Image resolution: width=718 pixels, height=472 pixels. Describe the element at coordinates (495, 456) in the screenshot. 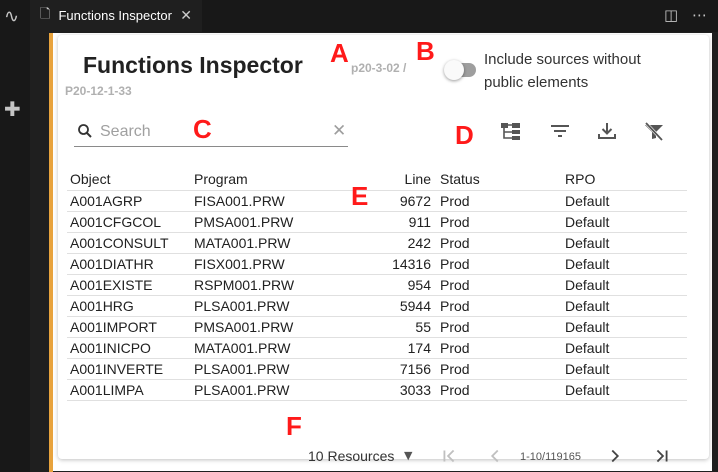

I see `previous-page-icon` at that location.